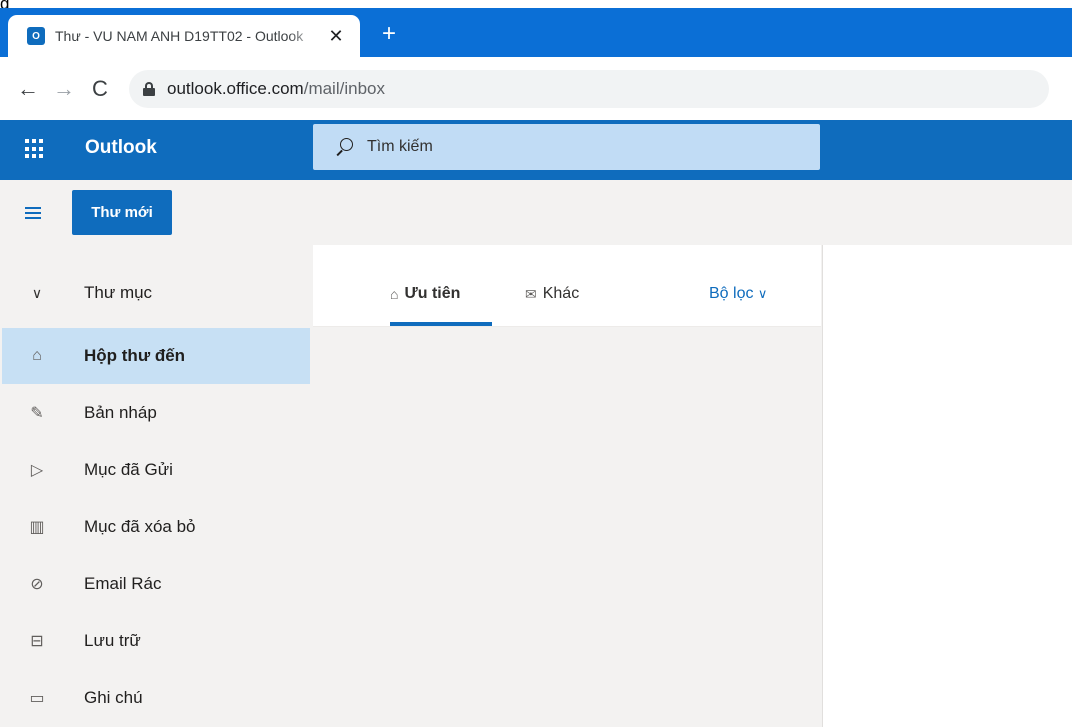 The height and width of the screenshot is (727, 1072). What do you see at coordinates (156, 293) in the screenshot?
I see `folders-header: ∨ Thư mục` at bounding box center [156, 293].